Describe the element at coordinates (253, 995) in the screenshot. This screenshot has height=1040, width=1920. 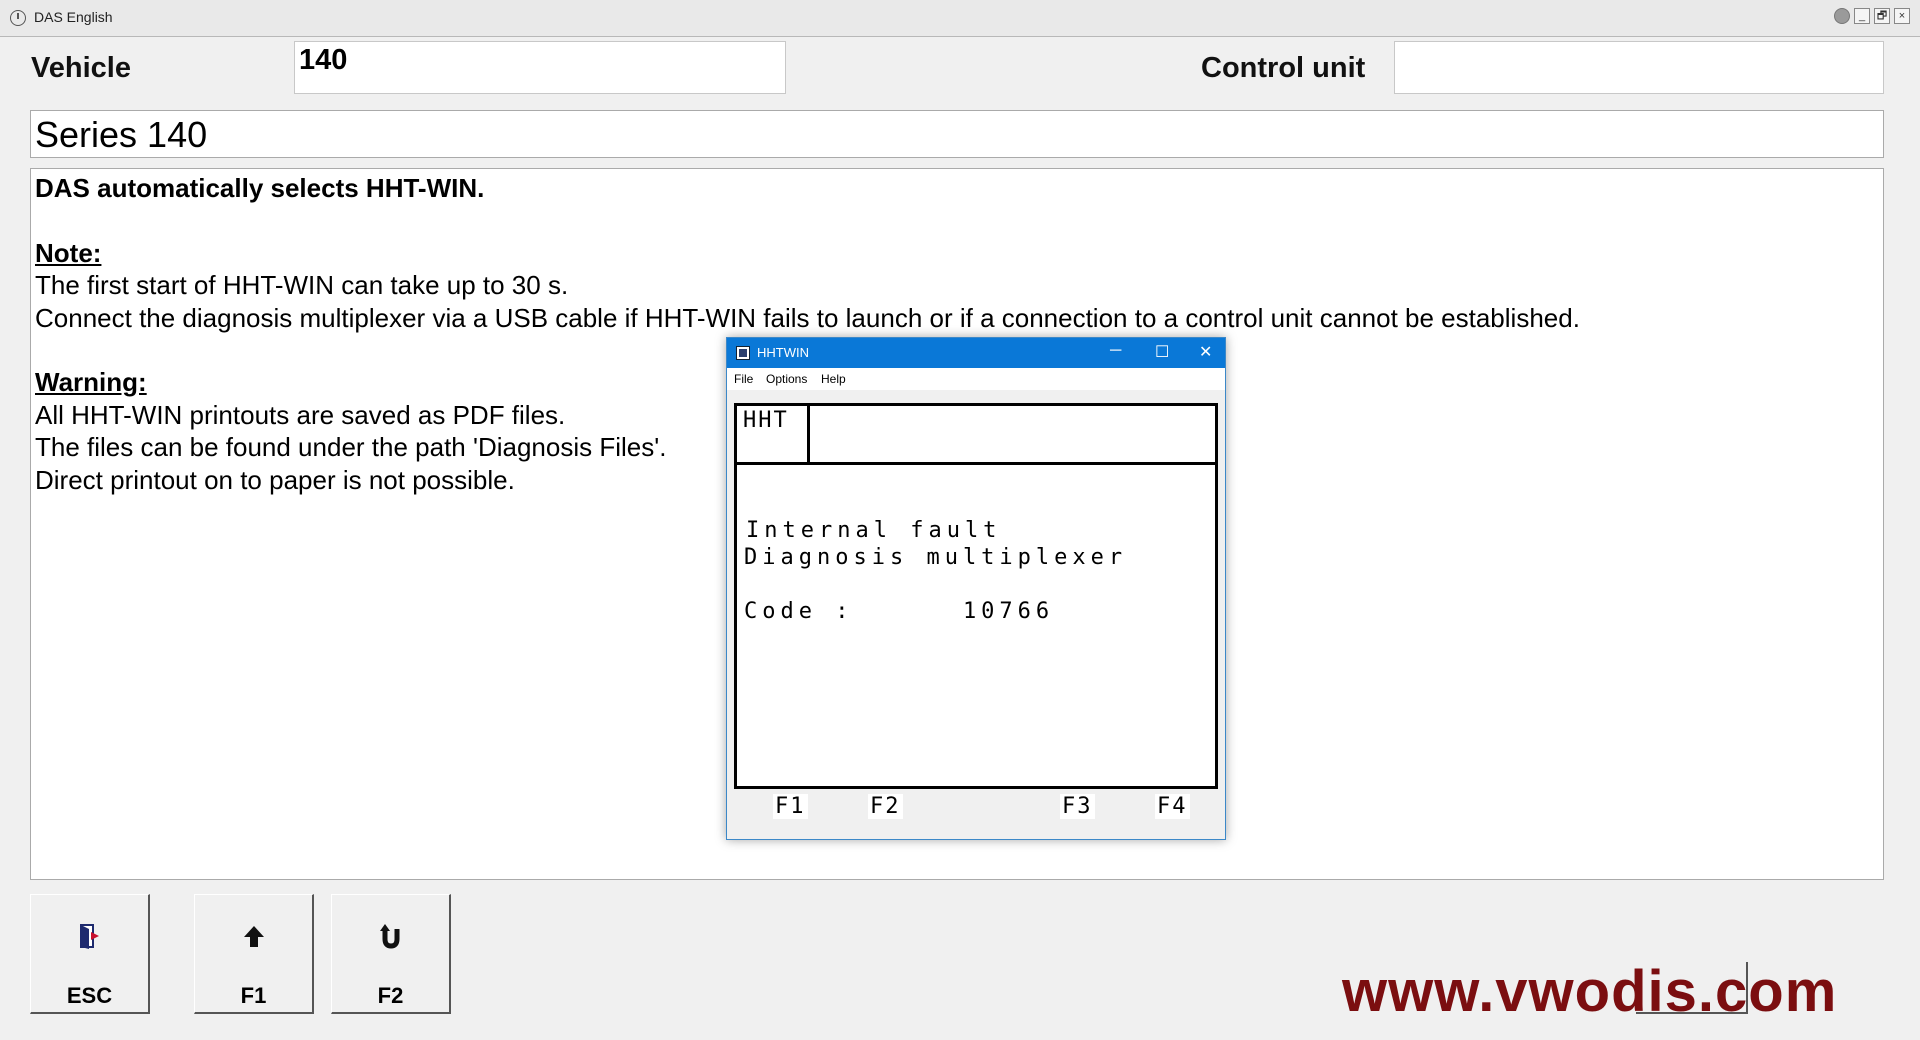
I see `f1-label: F1` at that location.